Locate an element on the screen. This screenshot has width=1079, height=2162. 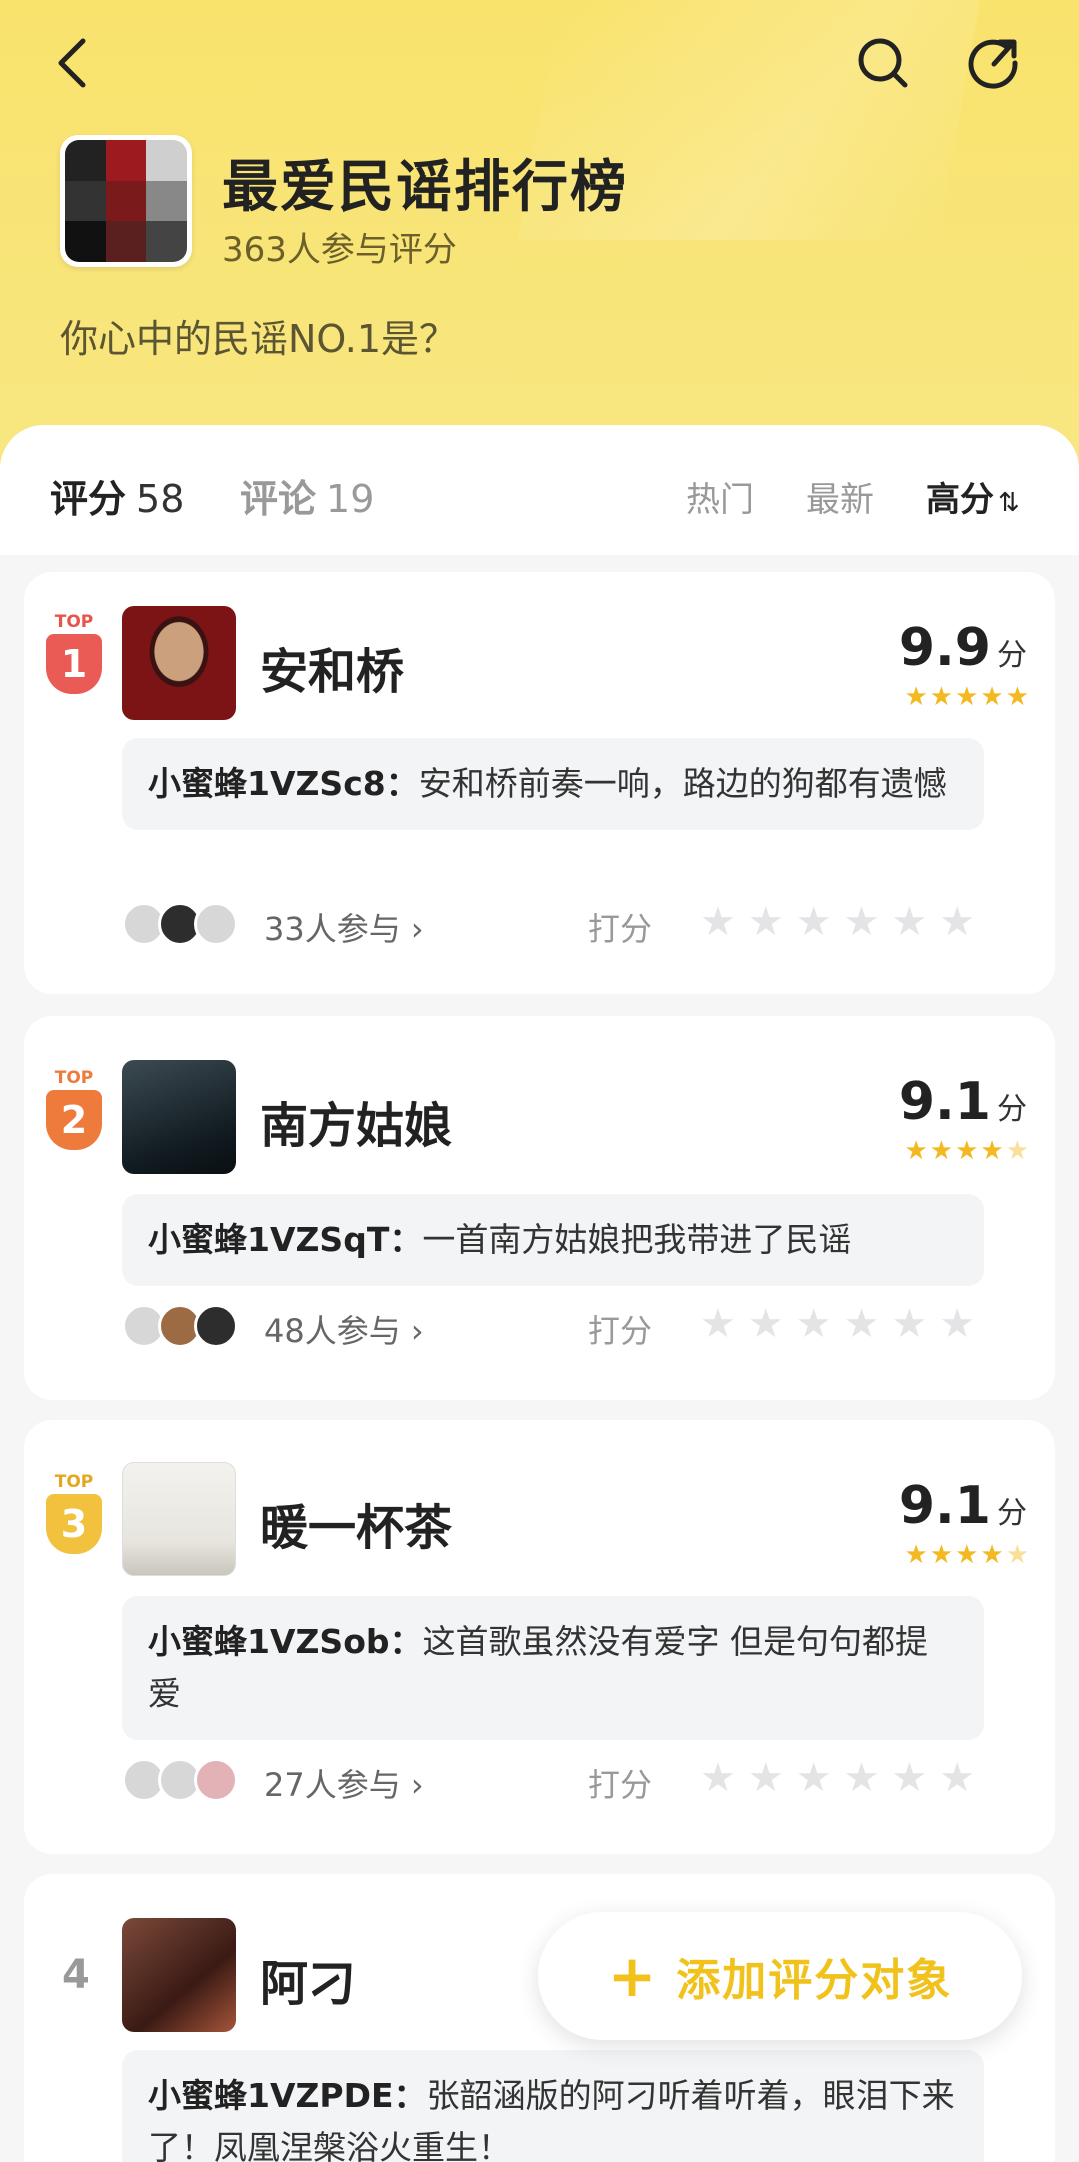
sort-toggle-icon: ⇅ is located at coordinates (1009, 503).